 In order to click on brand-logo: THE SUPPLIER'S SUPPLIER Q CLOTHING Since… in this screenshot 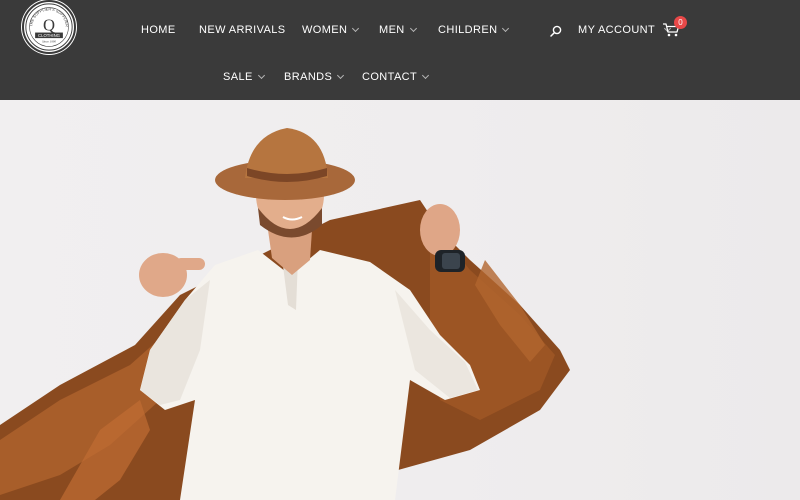, I will do `click(49, 27)`.